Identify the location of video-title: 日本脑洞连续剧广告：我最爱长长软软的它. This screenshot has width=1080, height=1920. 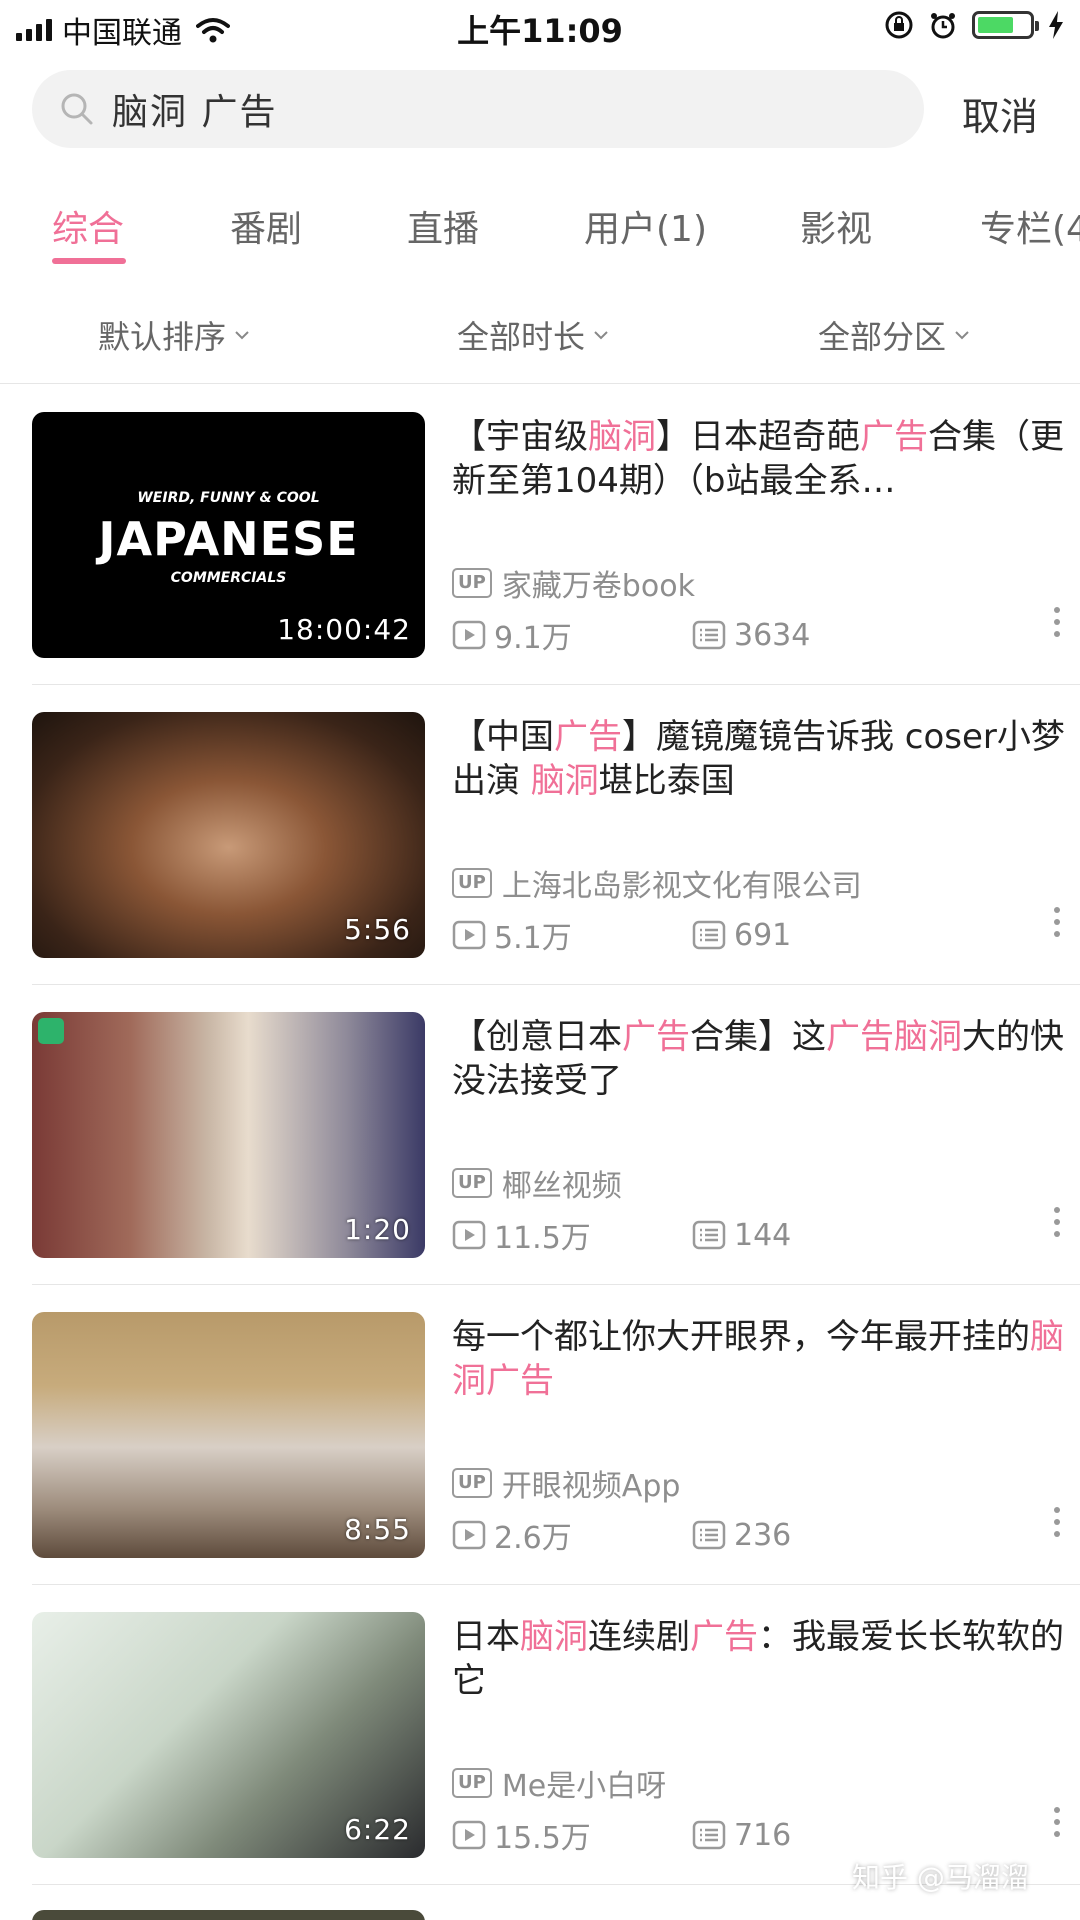
(762, 1659).